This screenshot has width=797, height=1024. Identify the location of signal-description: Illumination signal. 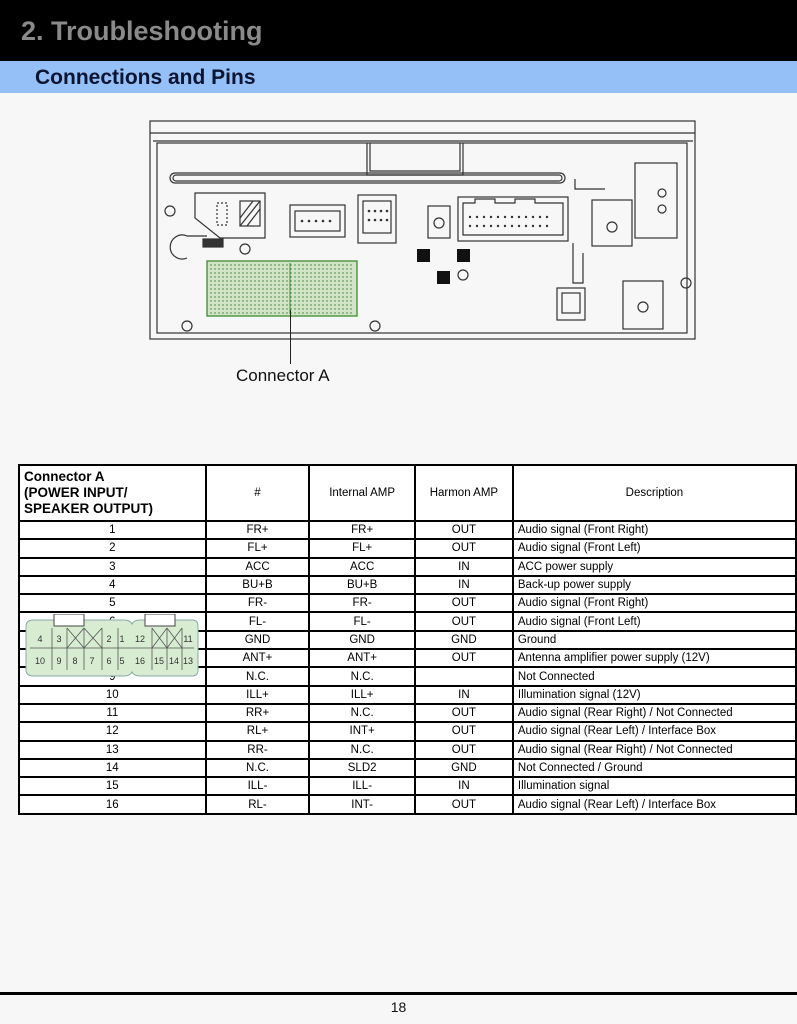
(654, 786).